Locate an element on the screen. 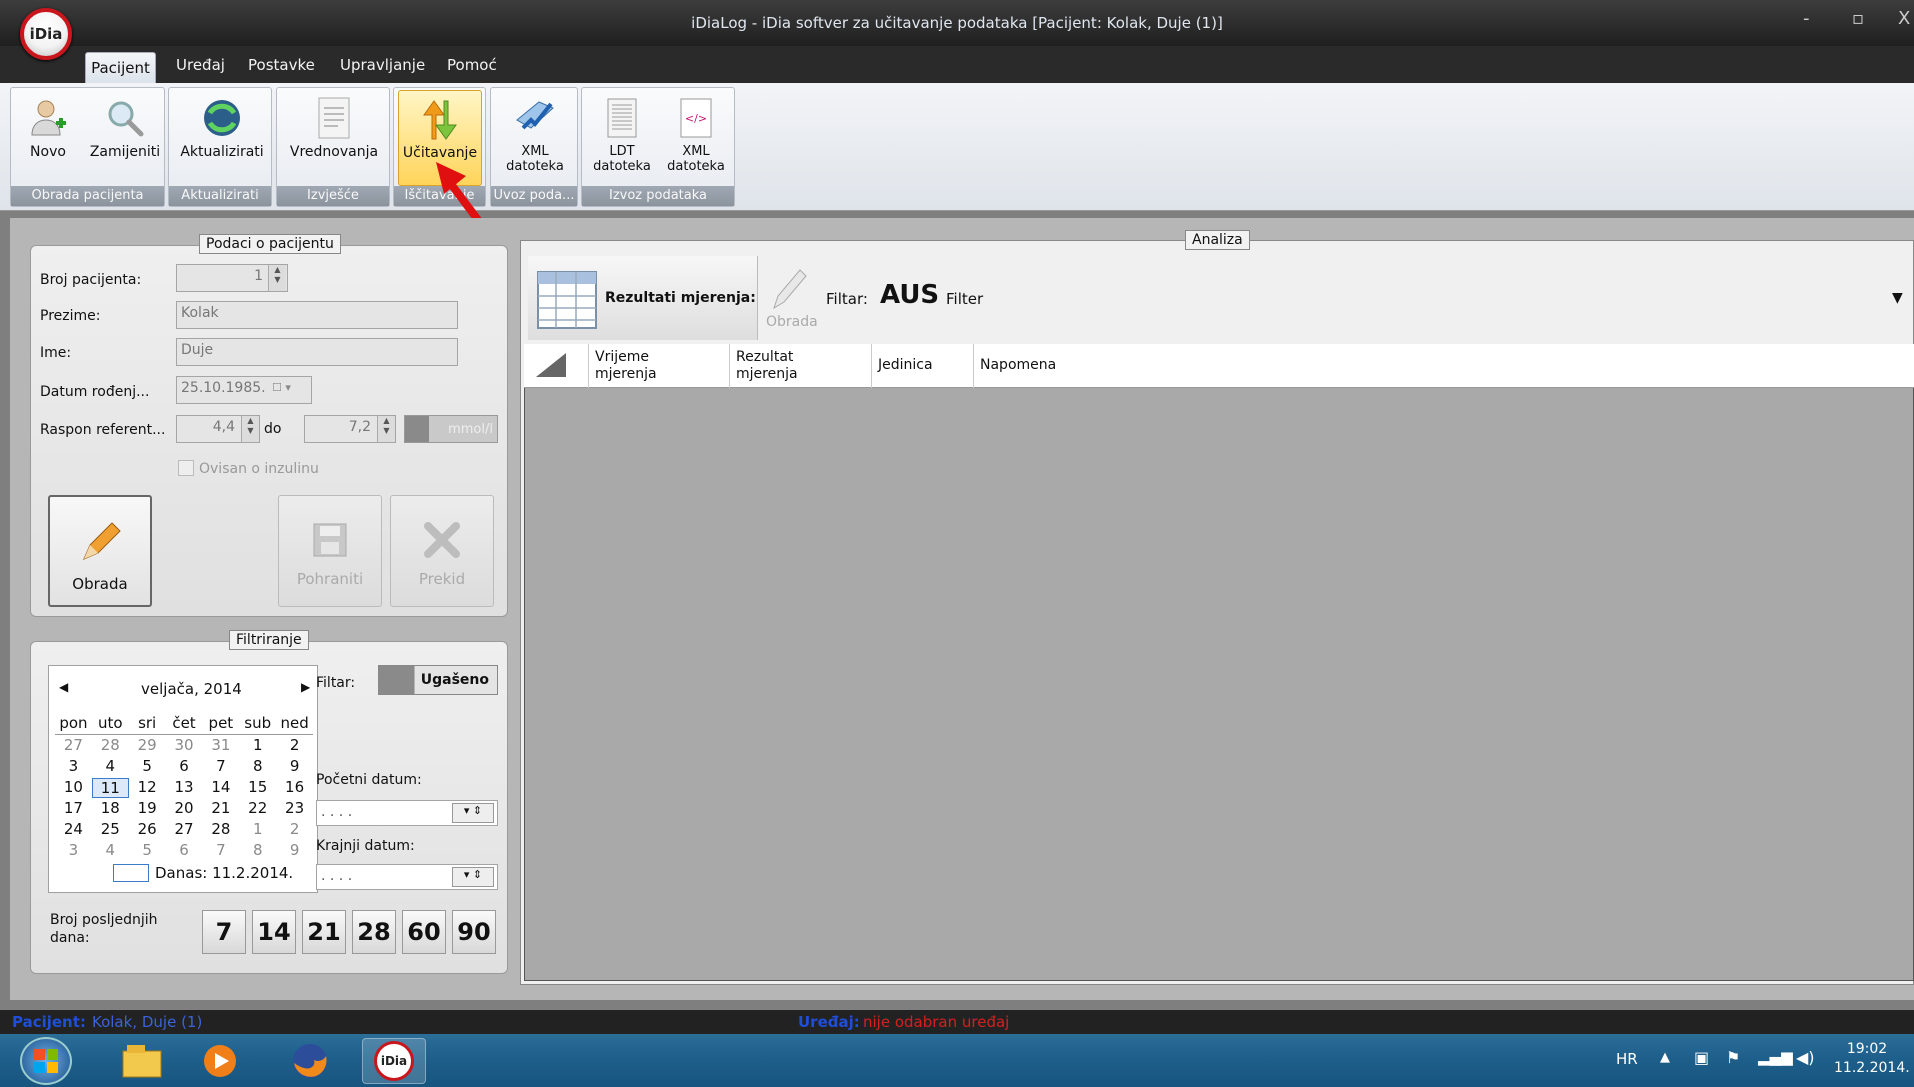  calendar-month-label: veljača, 2014 is located at coordinates (191, 689).